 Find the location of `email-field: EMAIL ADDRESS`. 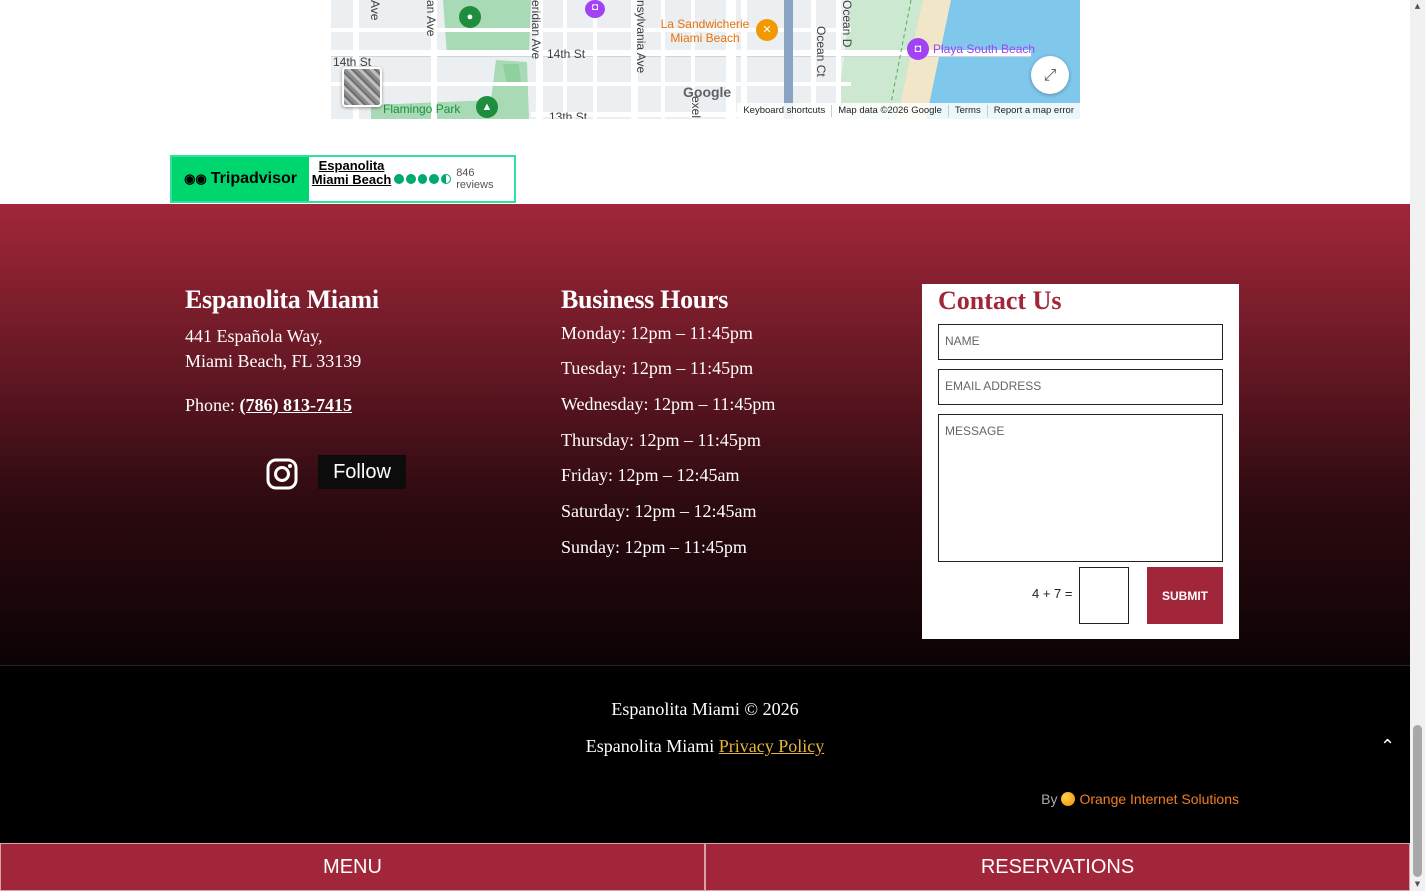

email-field: EMAIL ADDRESS is located at coordinates (1080, 387).